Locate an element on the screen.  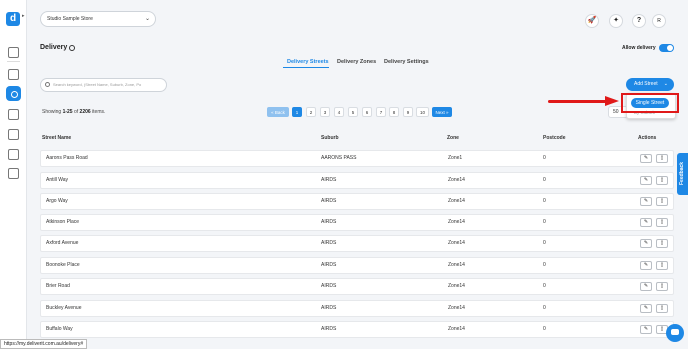
sidebar-item-orders is located at coordinates (13, 74).